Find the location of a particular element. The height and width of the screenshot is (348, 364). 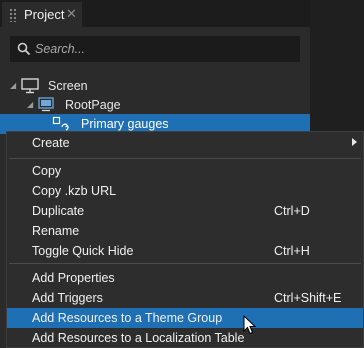

screen-icon is located at coordinates (30, 86).